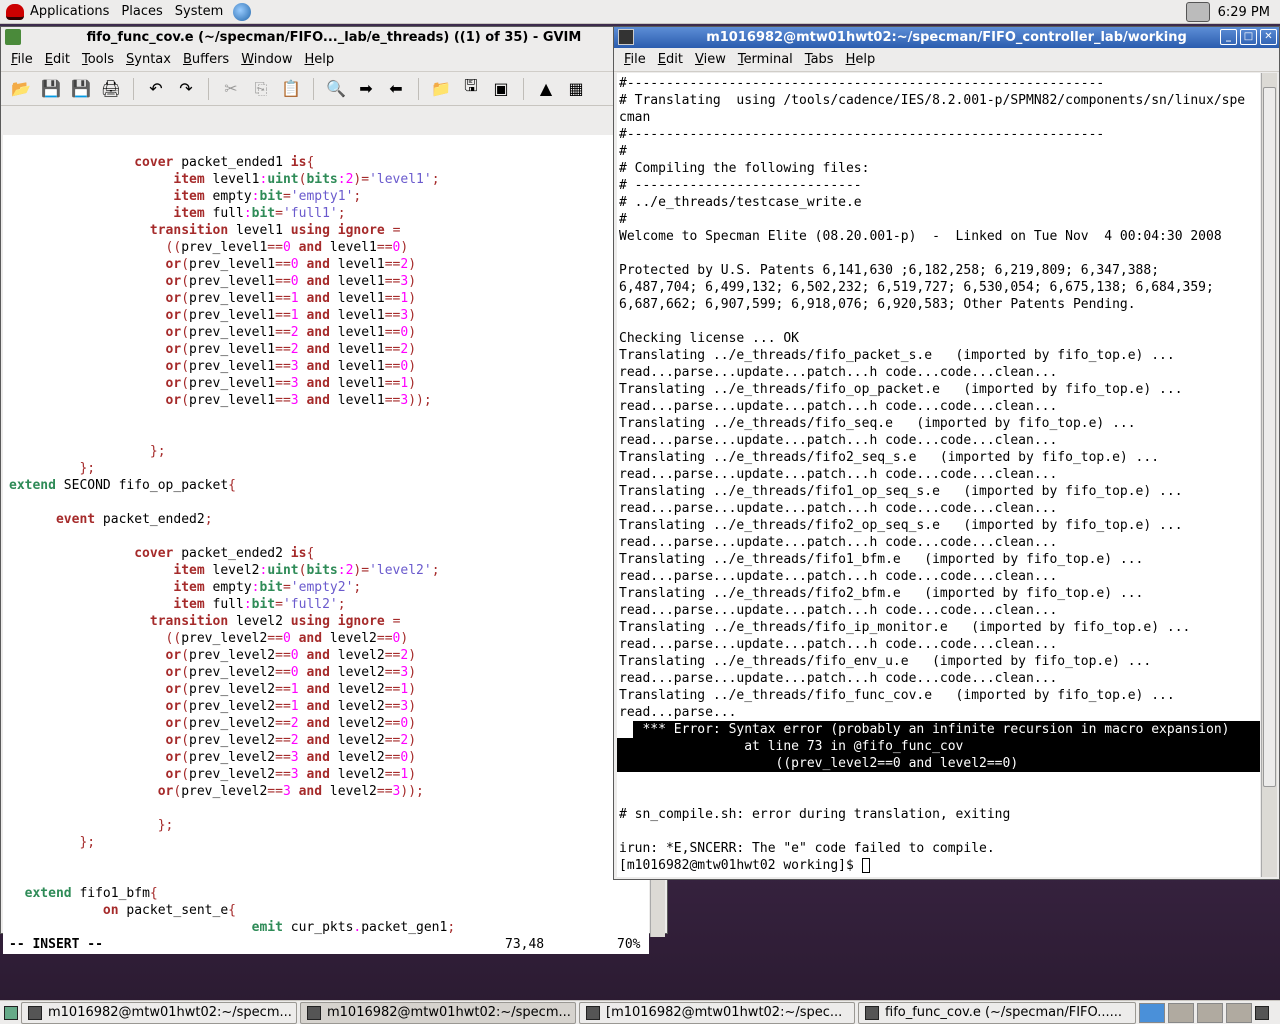 The image size is (1280, 1024). I want to click on find-replace-icon: 🔍, so click(336, 89).